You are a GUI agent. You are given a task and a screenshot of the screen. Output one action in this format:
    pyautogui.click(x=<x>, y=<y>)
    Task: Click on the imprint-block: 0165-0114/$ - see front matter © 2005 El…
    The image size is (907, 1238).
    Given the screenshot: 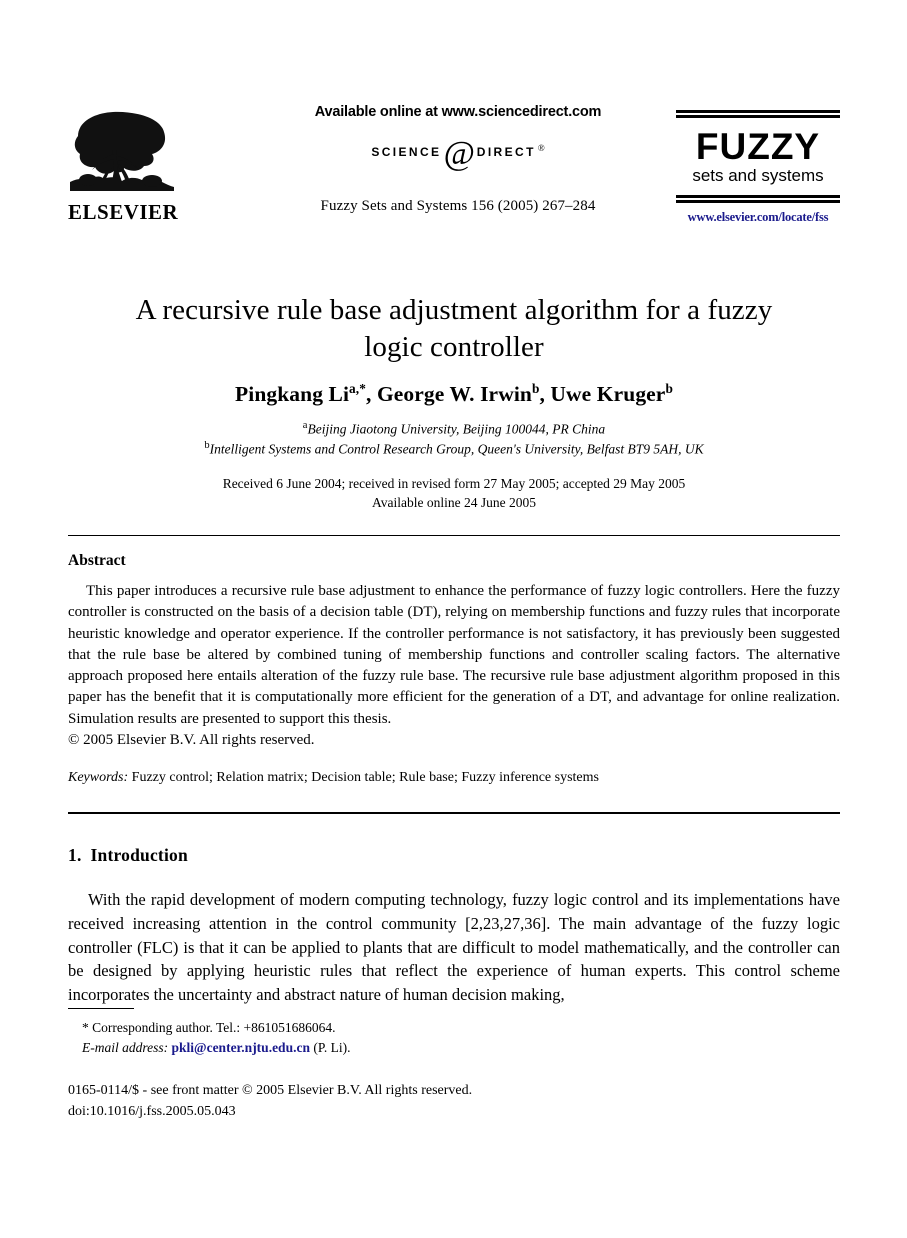 What is the action you would take?
    pyautogui.click(x=378, y=1101)
    